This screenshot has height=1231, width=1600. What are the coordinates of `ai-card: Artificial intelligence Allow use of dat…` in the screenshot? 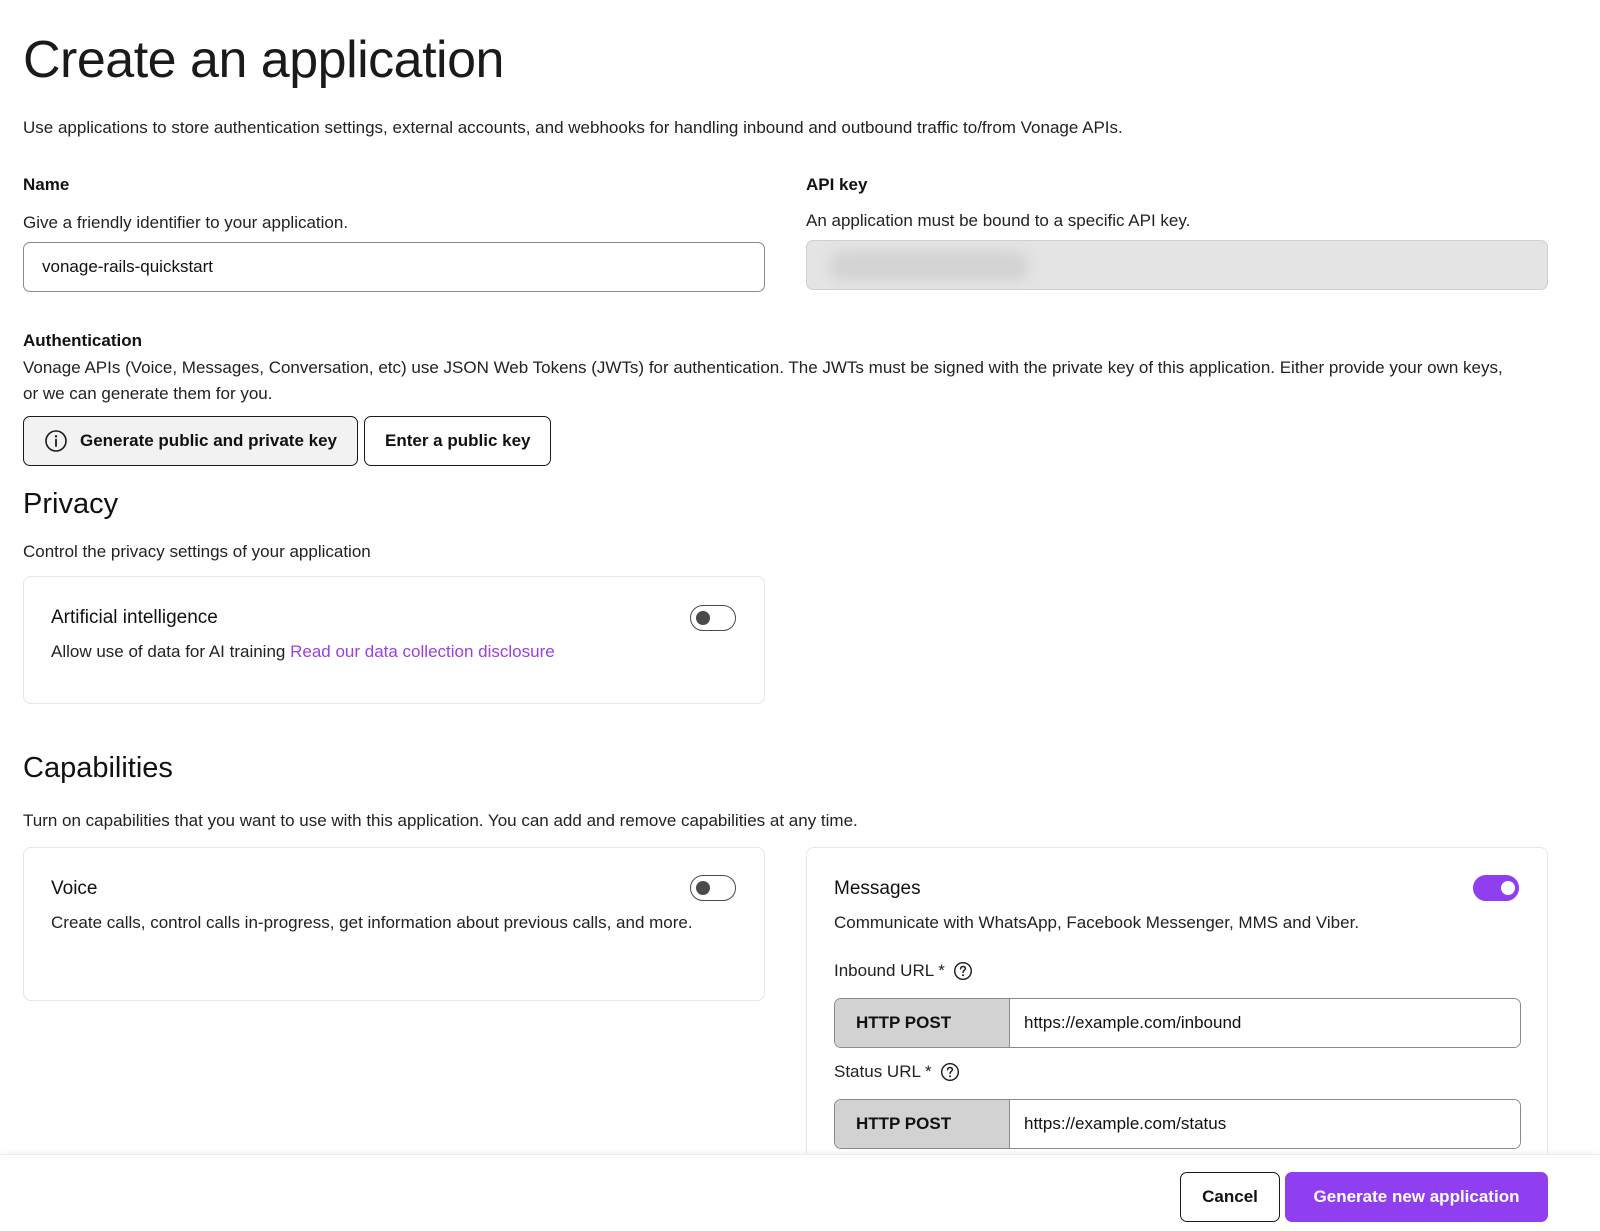 It's located at (394, 640).